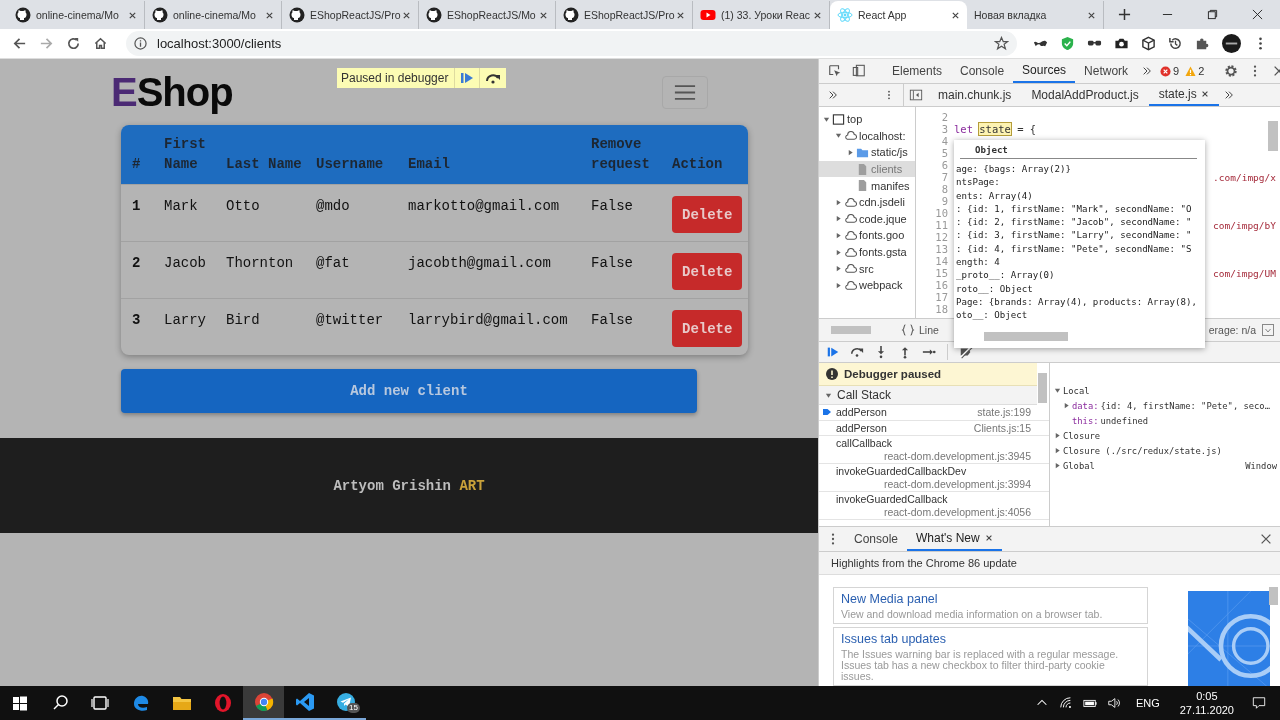 The height and width of the screenshot is (720, 1280). What do you see at coordinates (1079, 196) in the screenshot?
I see `object-property: ents: Array(4)` at bounding box center [1079, 196].